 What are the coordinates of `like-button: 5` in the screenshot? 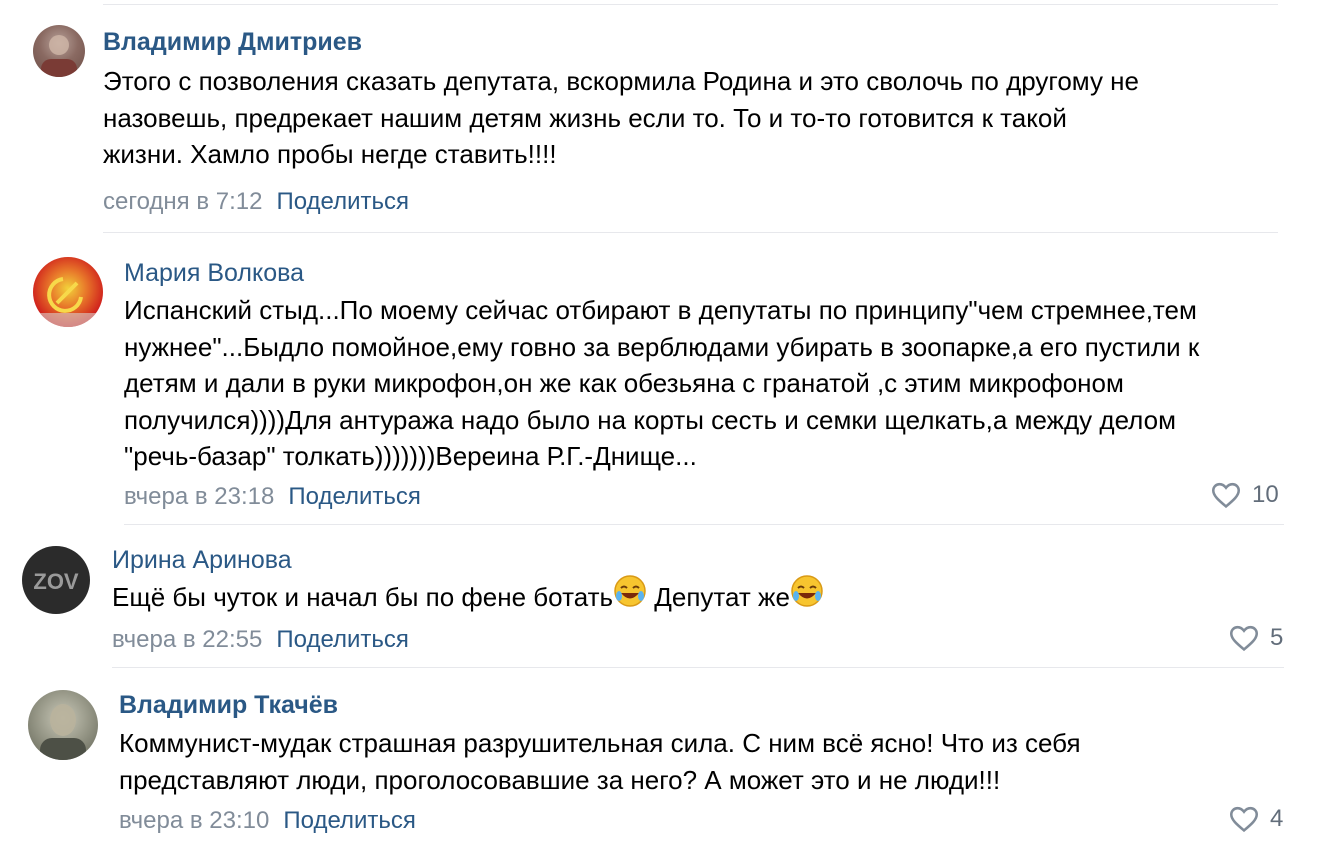 It's located at (1255, 638).